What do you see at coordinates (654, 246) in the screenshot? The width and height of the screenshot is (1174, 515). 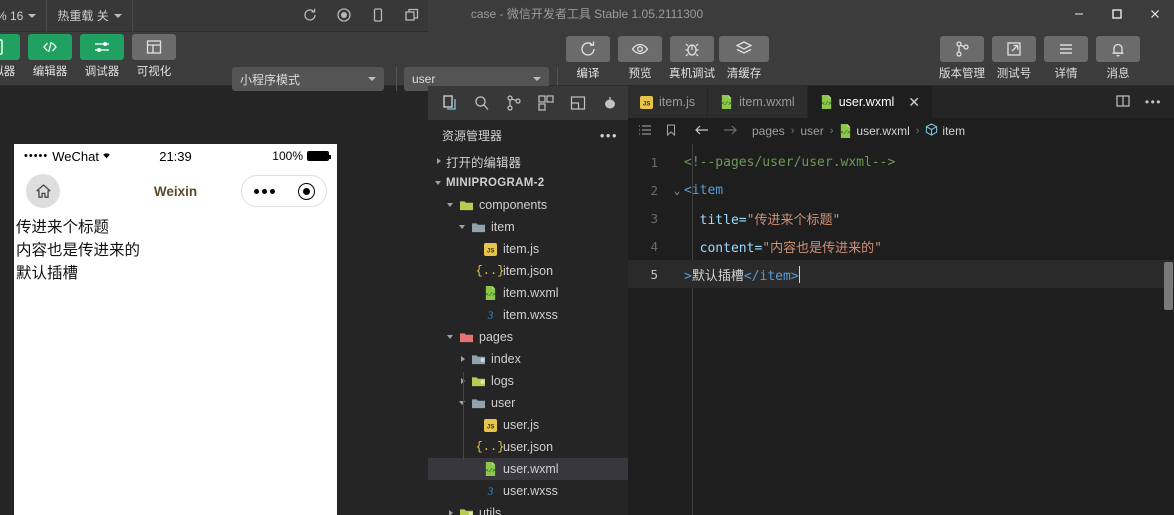 I see `line-number: 4` at bounding box center [654, 246].